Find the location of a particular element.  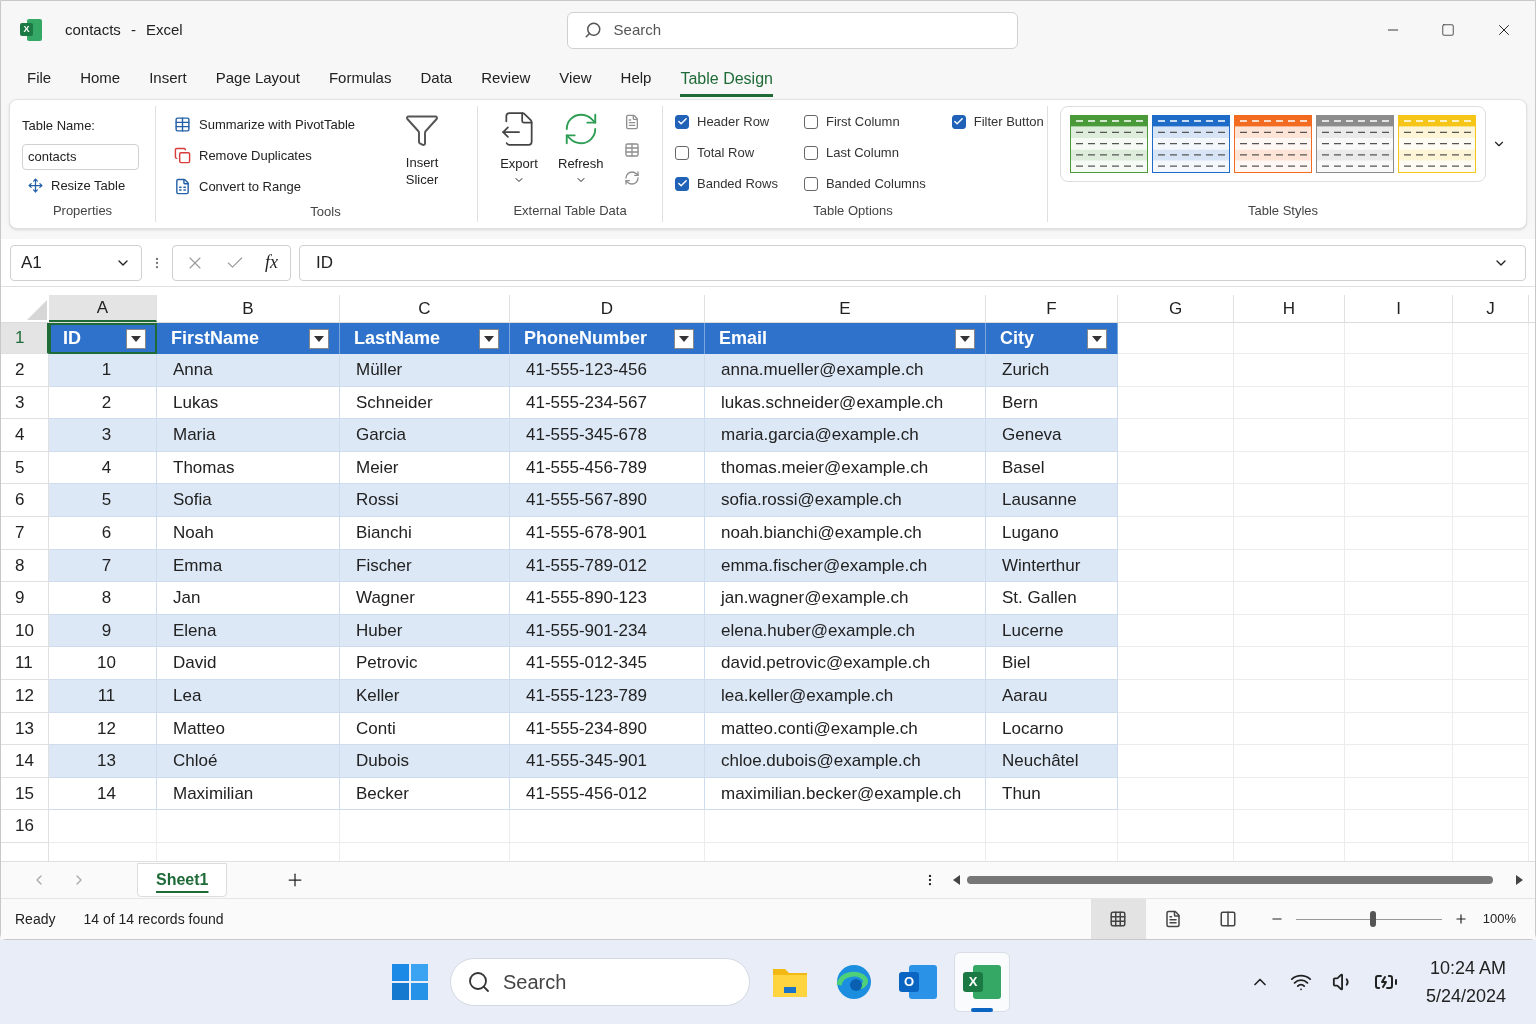

table-cell: Meier is located at coordinates (425, 468).